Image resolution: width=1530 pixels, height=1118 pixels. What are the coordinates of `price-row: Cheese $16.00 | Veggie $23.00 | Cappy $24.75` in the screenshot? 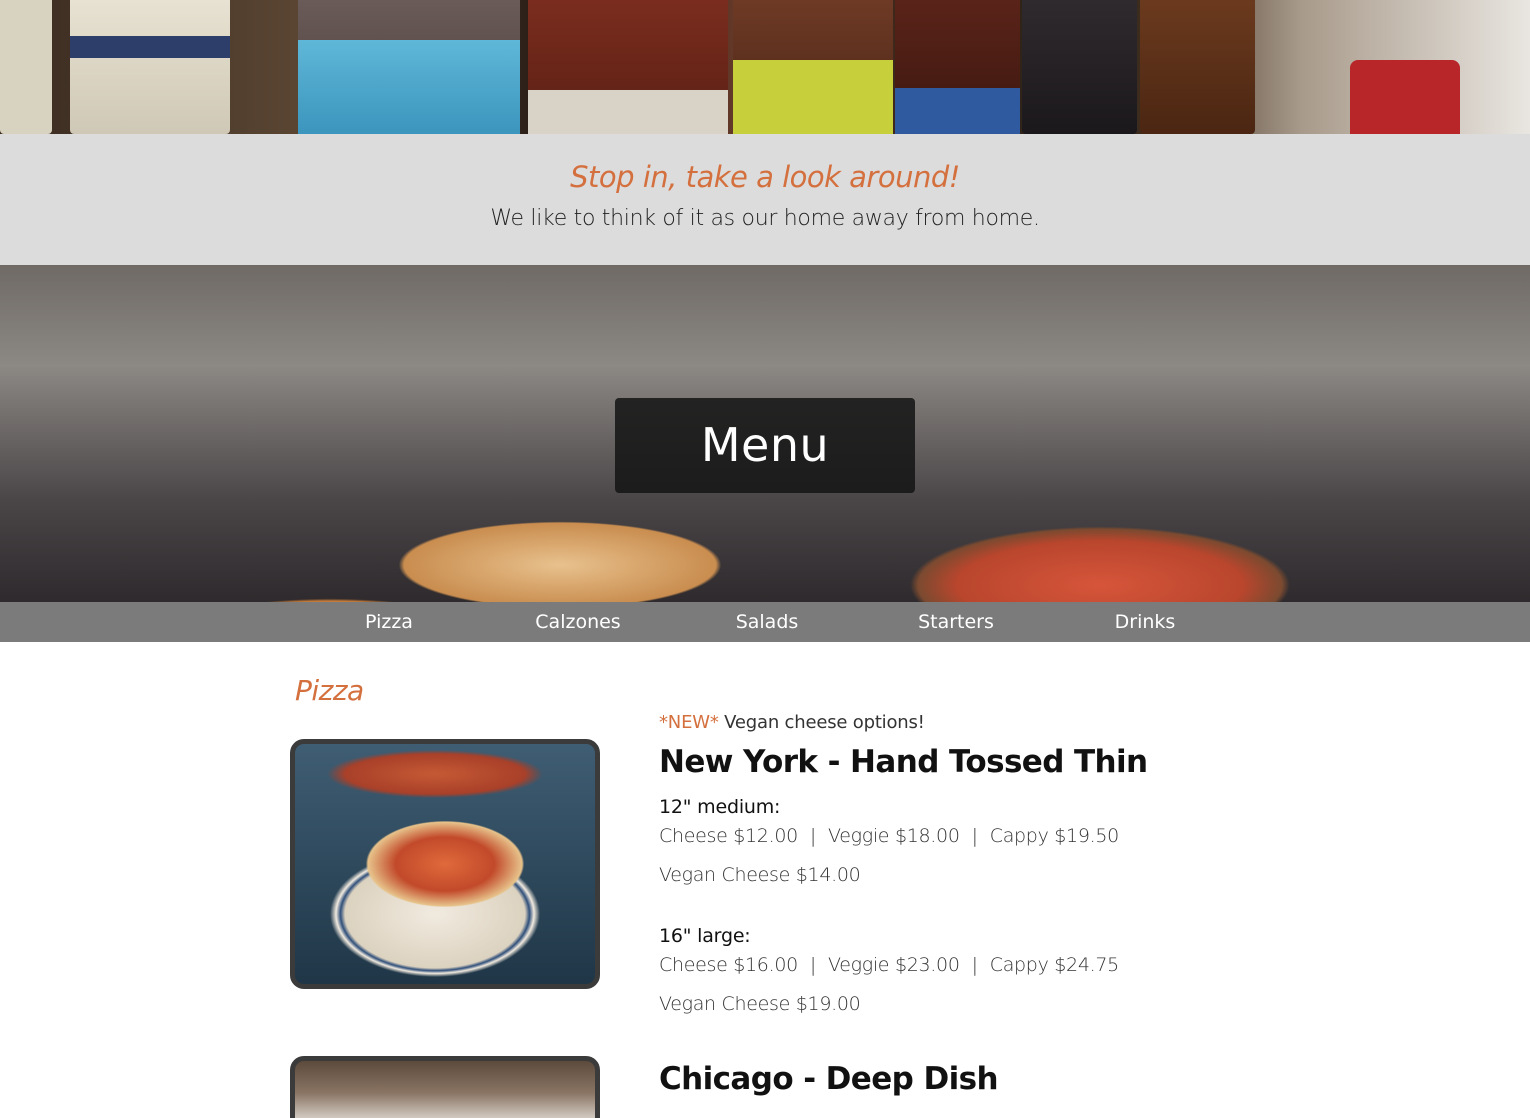 It's located at (889, 965).